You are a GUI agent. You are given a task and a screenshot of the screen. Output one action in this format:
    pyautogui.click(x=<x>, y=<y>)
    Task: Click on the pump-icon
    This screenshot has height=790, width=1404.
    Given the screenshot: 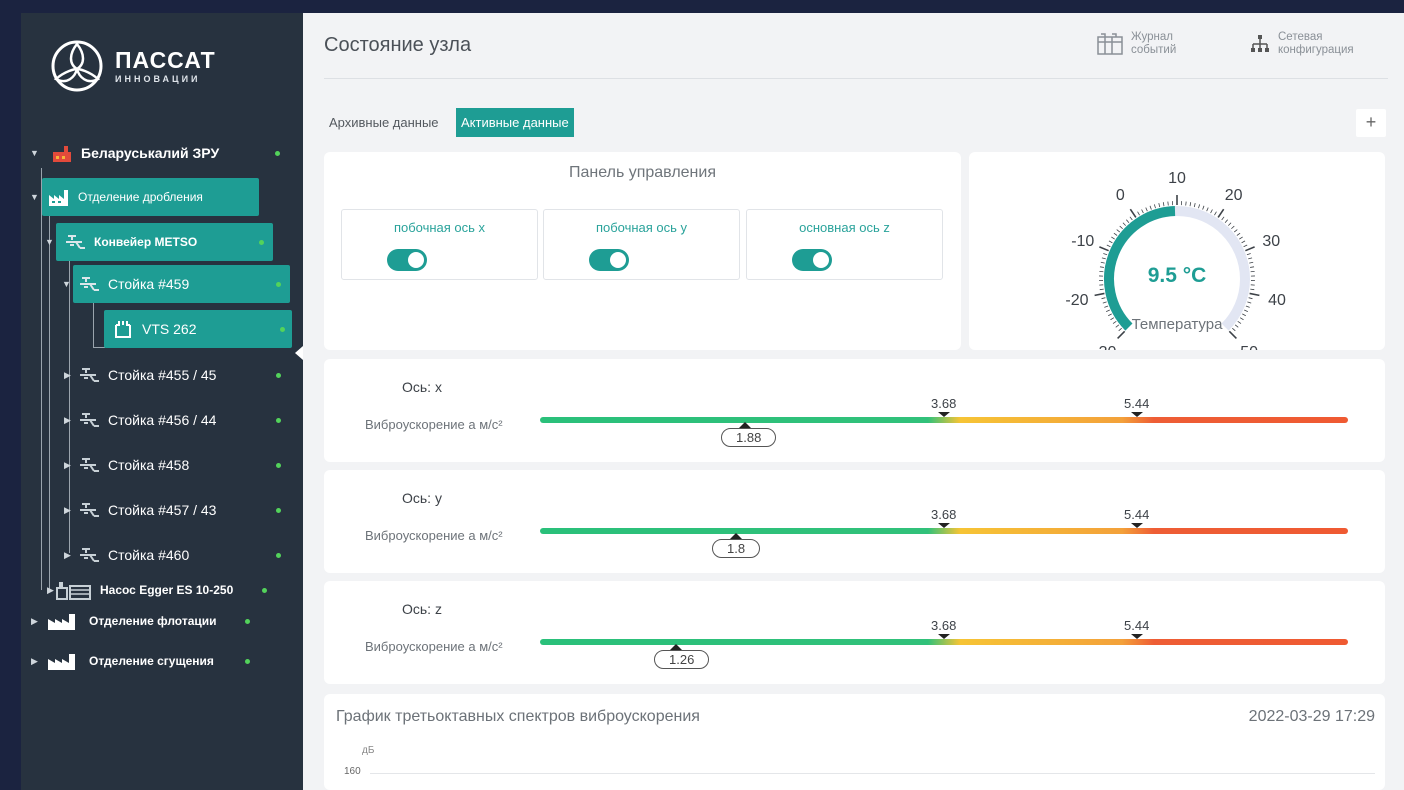 What is the action you would take?
    pyautogui.click(x=73, y=591)
    